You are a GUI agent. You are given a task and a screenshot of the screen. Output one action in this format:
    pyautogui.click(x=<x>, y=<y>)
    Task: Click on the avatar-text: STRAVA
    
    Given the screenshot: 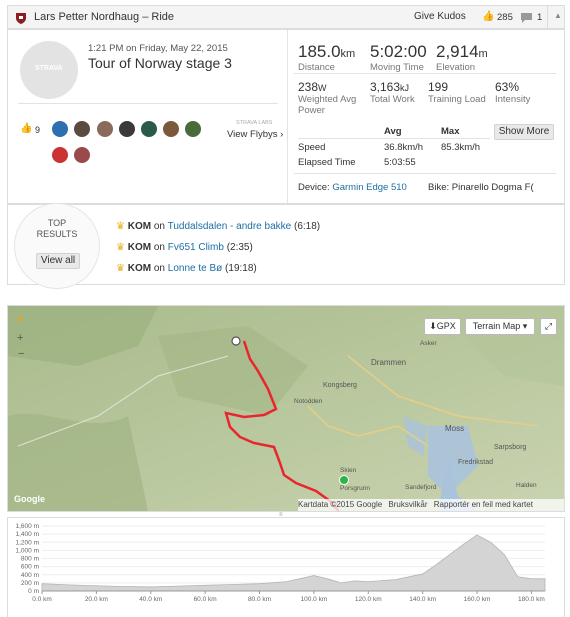 What is the action you would take?
    pyautogui.click(x=49, y=68)
    